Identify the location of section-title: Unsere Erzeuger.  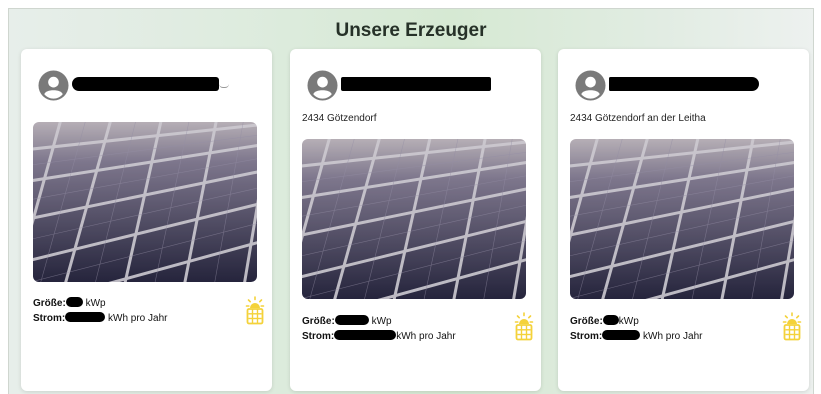
(411, 30).